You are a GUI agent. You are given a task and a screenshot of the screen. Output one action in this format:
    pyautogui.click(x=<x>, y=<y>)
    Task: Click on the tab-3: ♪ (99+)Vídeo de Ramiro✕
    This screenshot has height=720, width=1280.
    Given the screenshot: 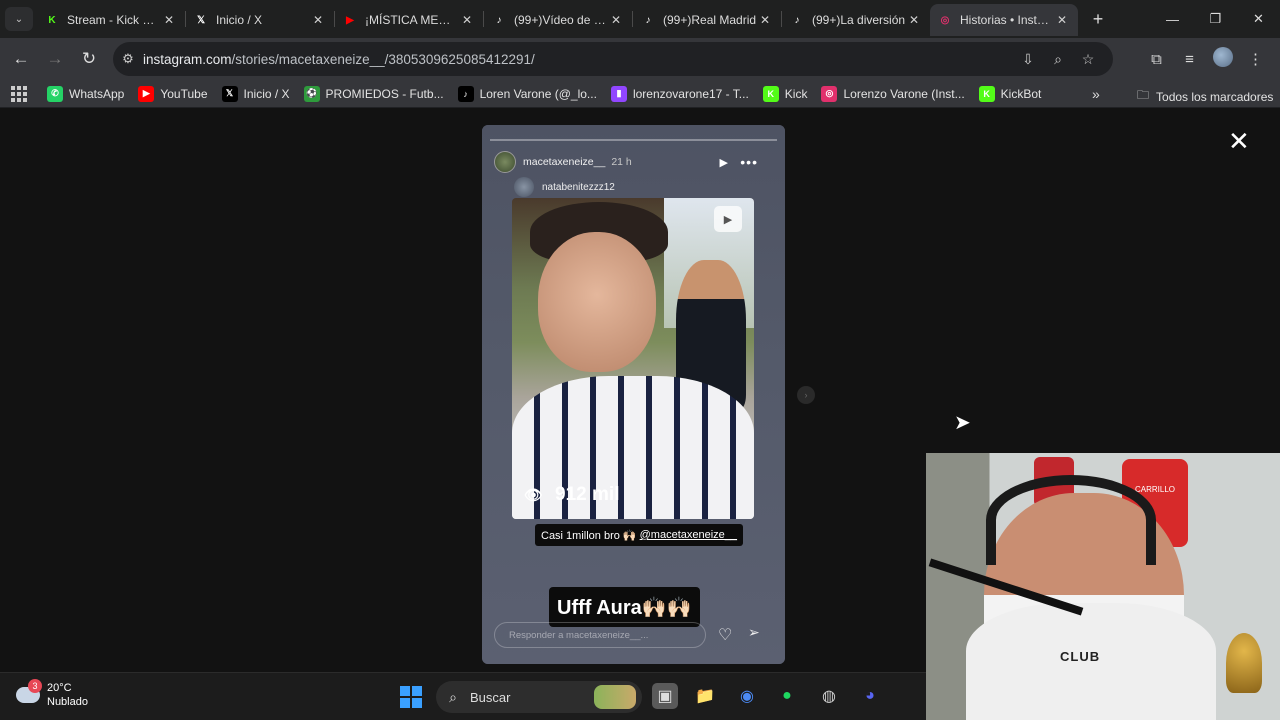 What is the action you would take?
    pyautogui.click(x=558, y=20)
    